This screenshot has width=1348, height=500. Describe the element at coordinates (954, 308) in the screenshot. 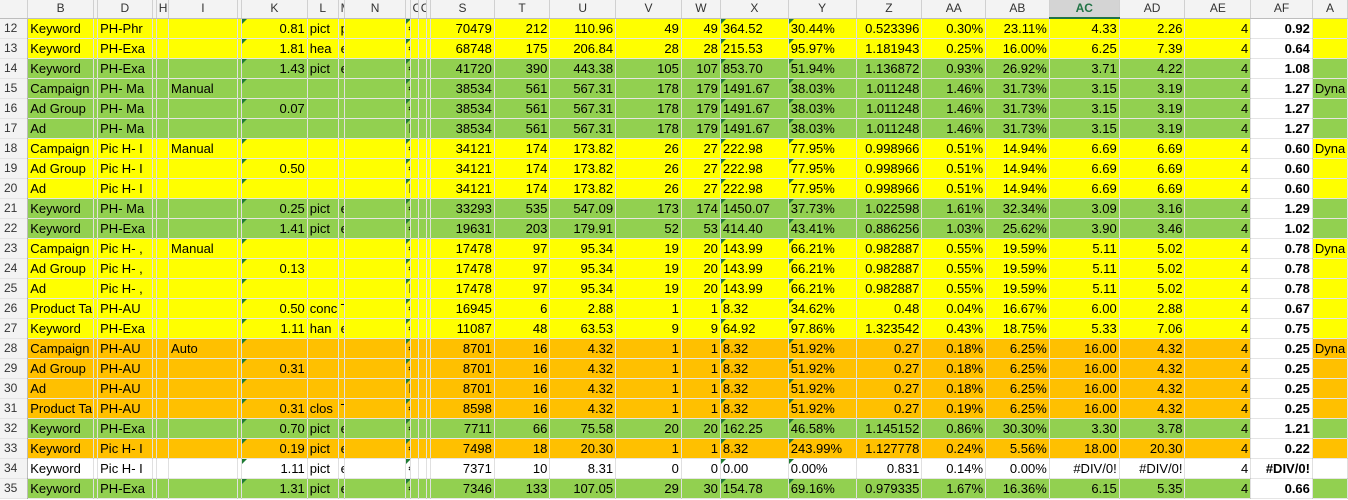

I see `cell: 0.04%` at that location.